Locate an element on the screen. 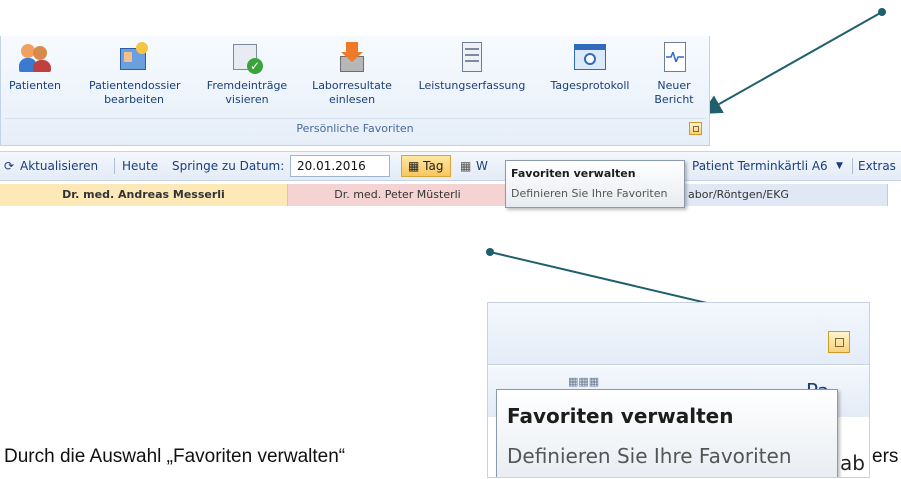 The height and width of the screenshot is (479, 901). week-view-icon: ▦ is located at coordinates (465, 166).